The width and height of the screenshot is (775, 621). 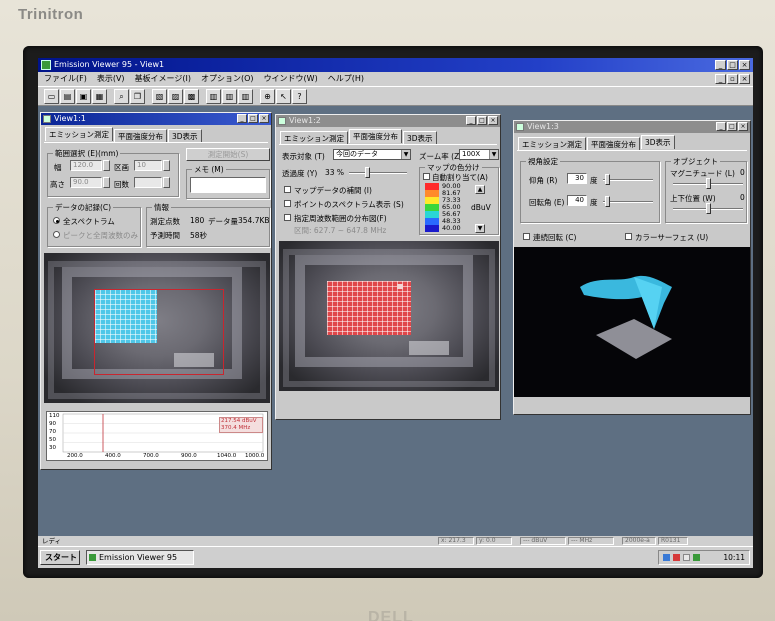 What do you see at coordinates (520, 127) in the screenshot?
I see `child-window-icon` at bounding box center [520, 127].